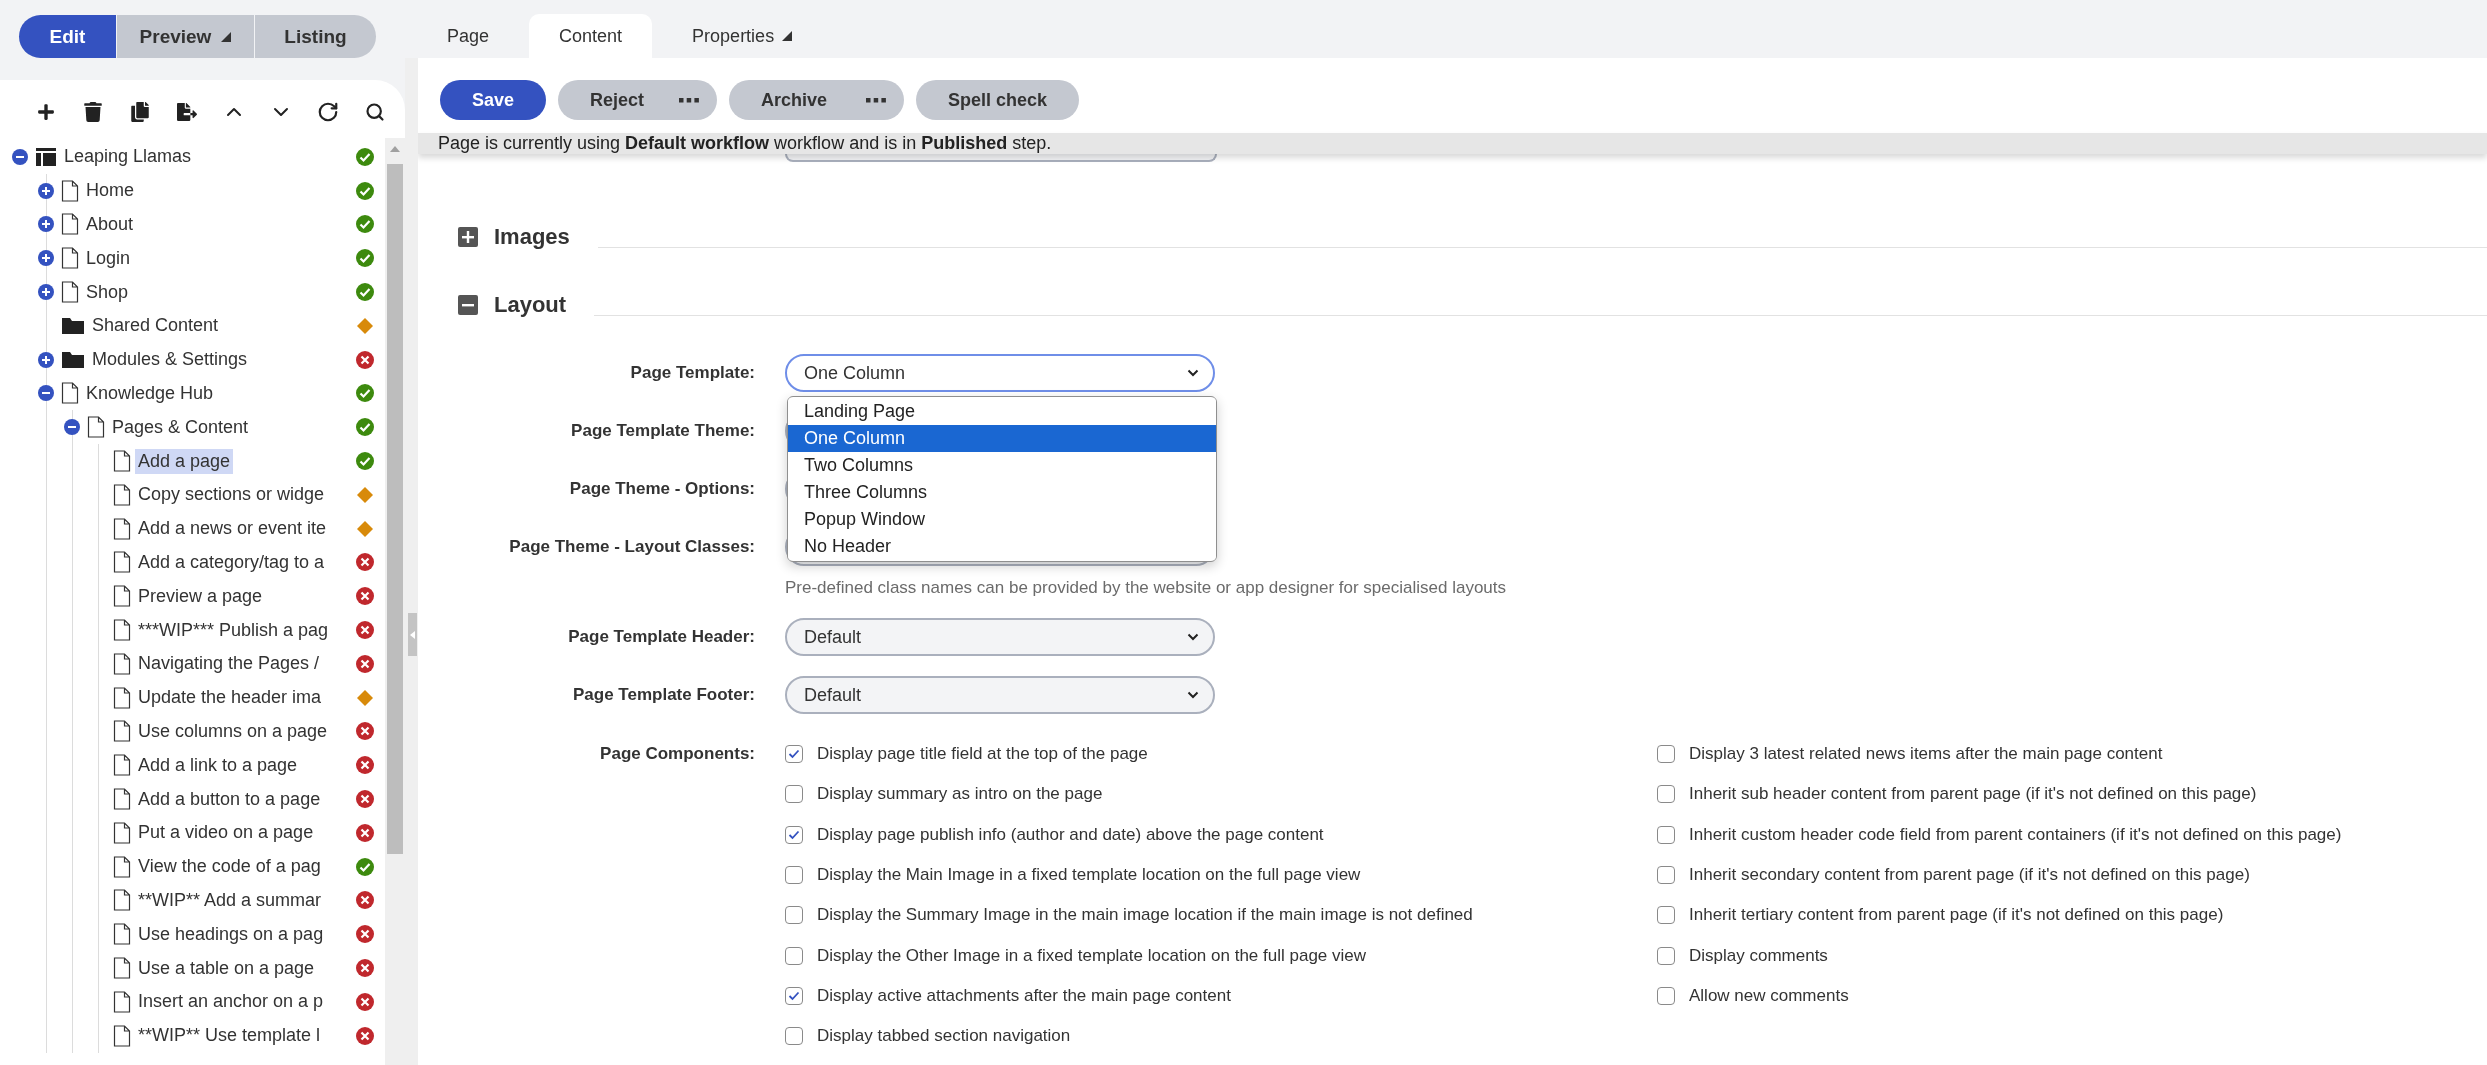 The height and width of the screenshot is (1065, 2487). I want to click on tree-item: Shared Content, so click(155, 326).